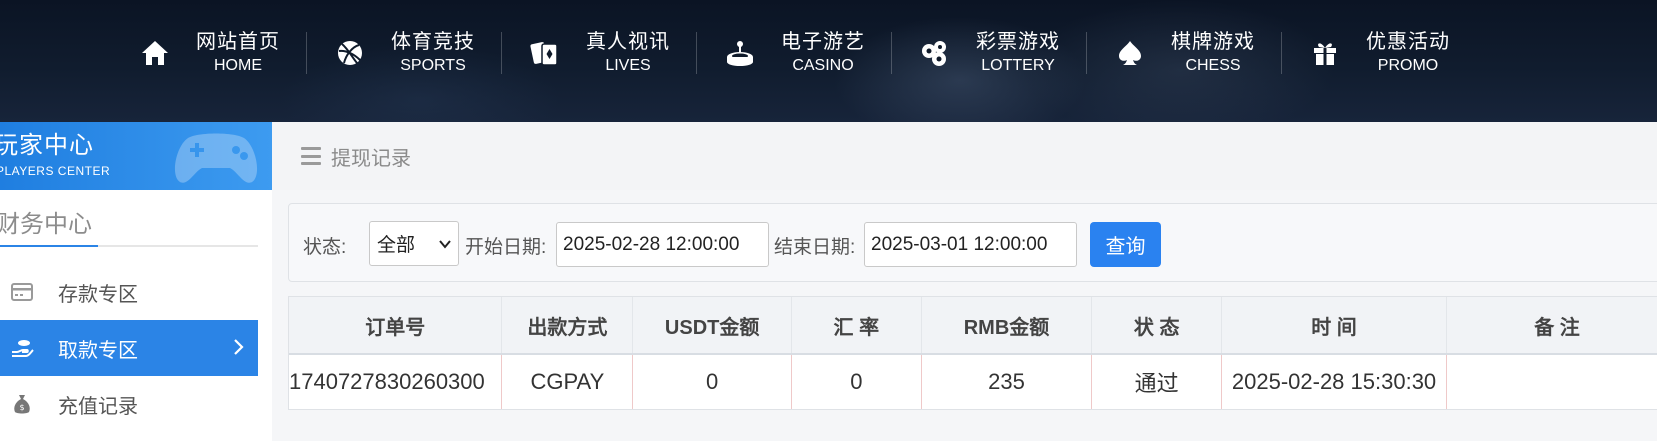  Describe the element at coordinates (22, 348) in the screenshot. I see `withdraw-hand-icon` at that location.